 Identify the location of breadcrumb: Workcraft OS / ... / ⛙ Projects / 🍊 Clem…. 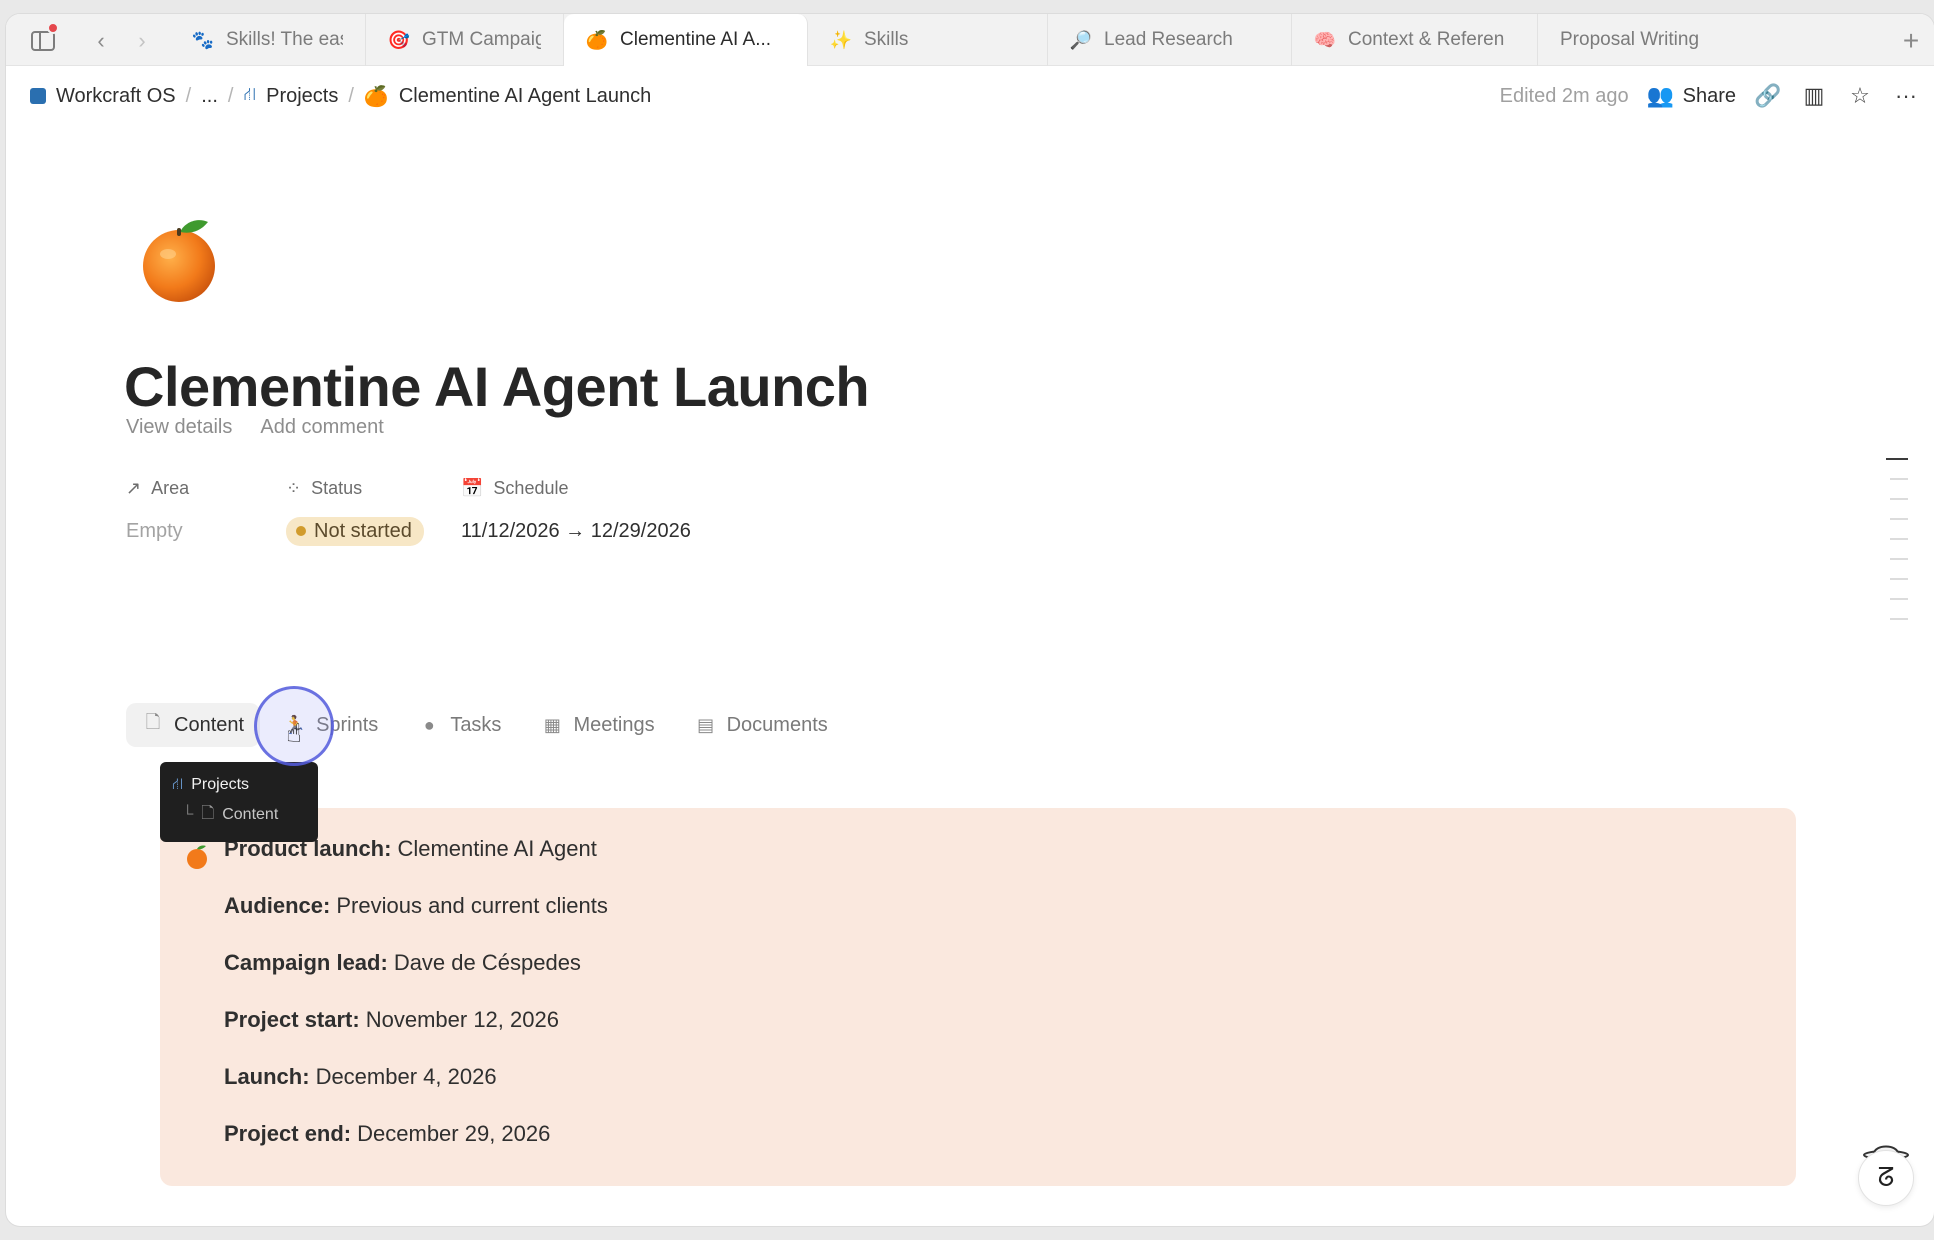
(340, 96).